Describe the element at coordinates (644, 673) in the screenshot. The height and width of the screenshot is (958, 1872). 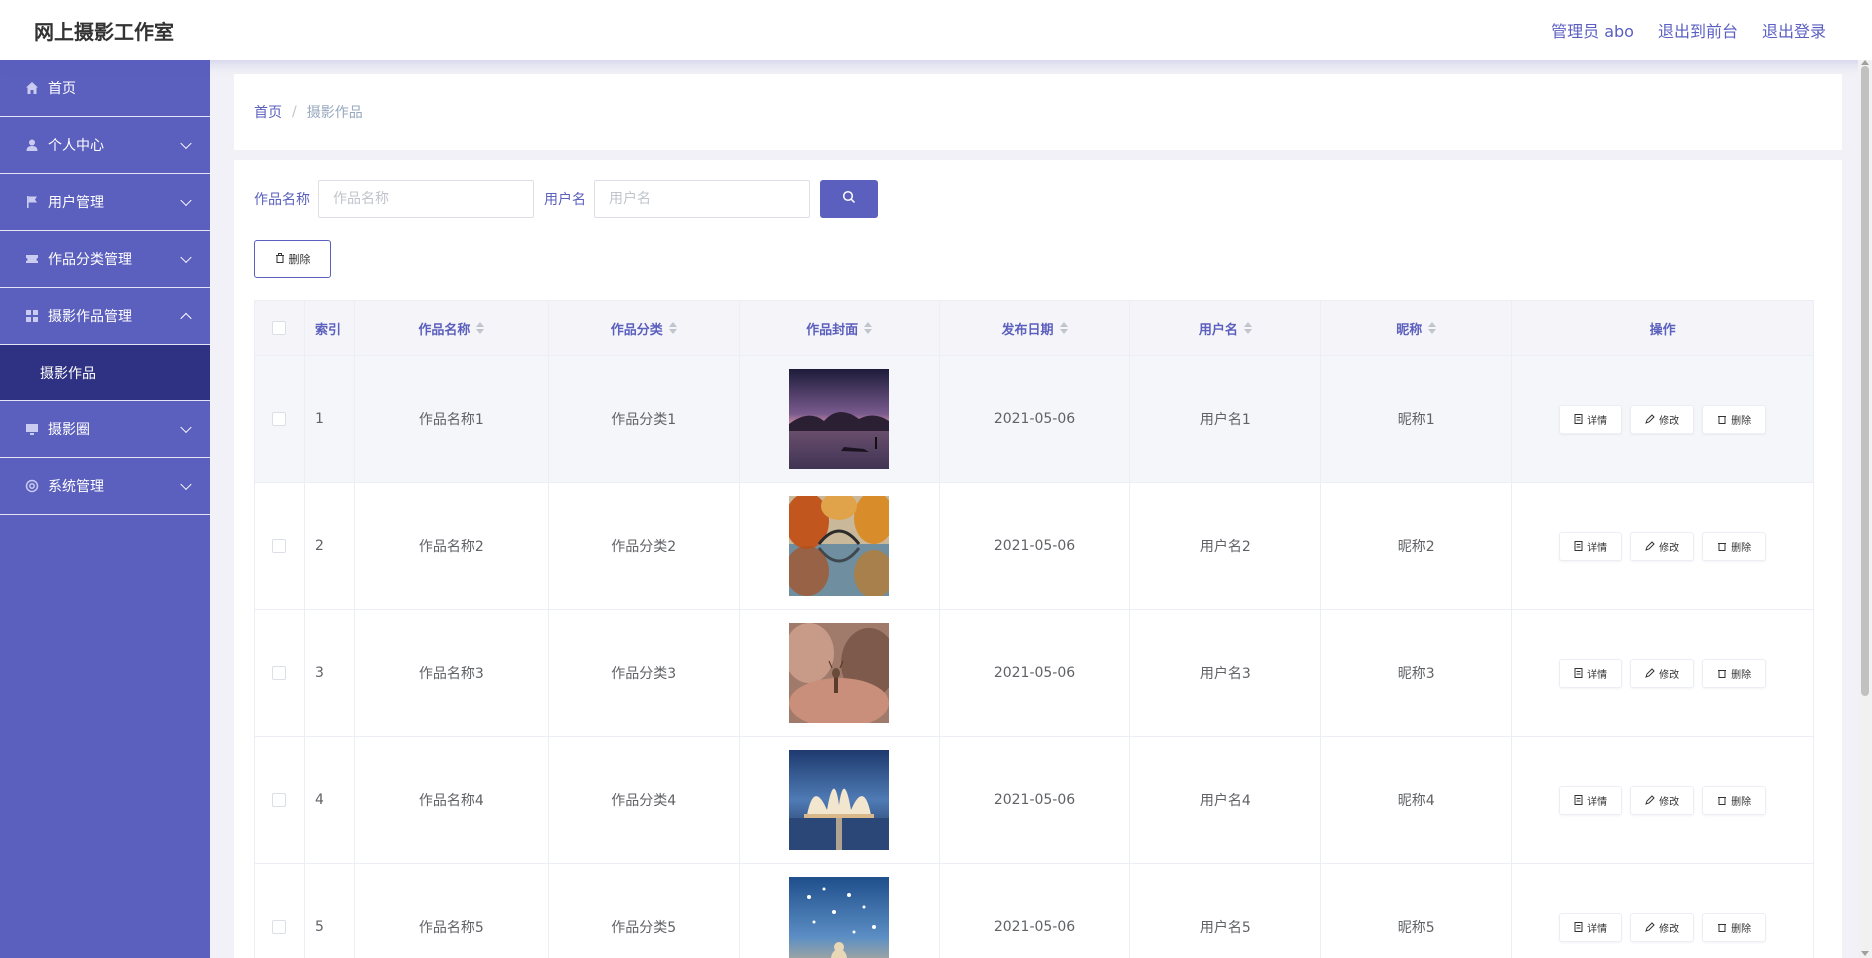
I see `row-category: 作品分类3` at that location.